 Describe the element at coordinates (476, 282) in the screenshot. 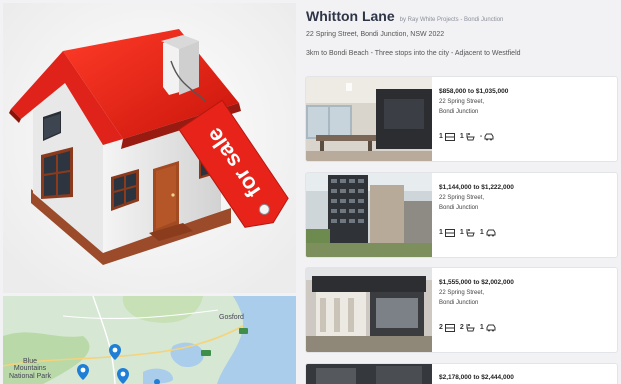

I see `listing-price: $1,555,000 to $2,002,000` at that location.